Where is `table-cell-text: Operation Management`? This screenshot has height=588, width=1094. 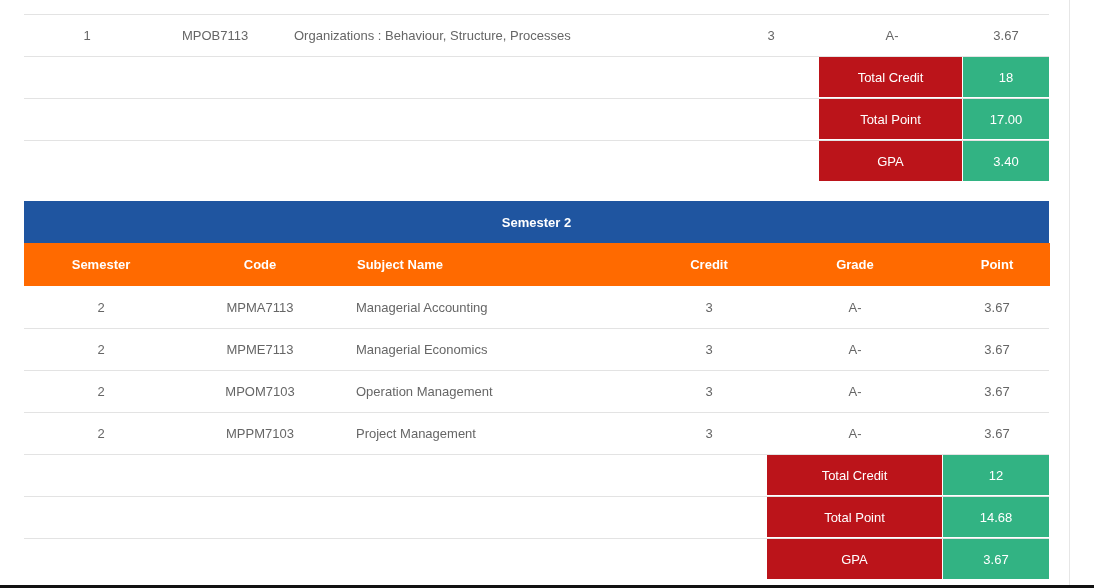
table-cell-text: Operation Management is located at coordinates (424, 392).